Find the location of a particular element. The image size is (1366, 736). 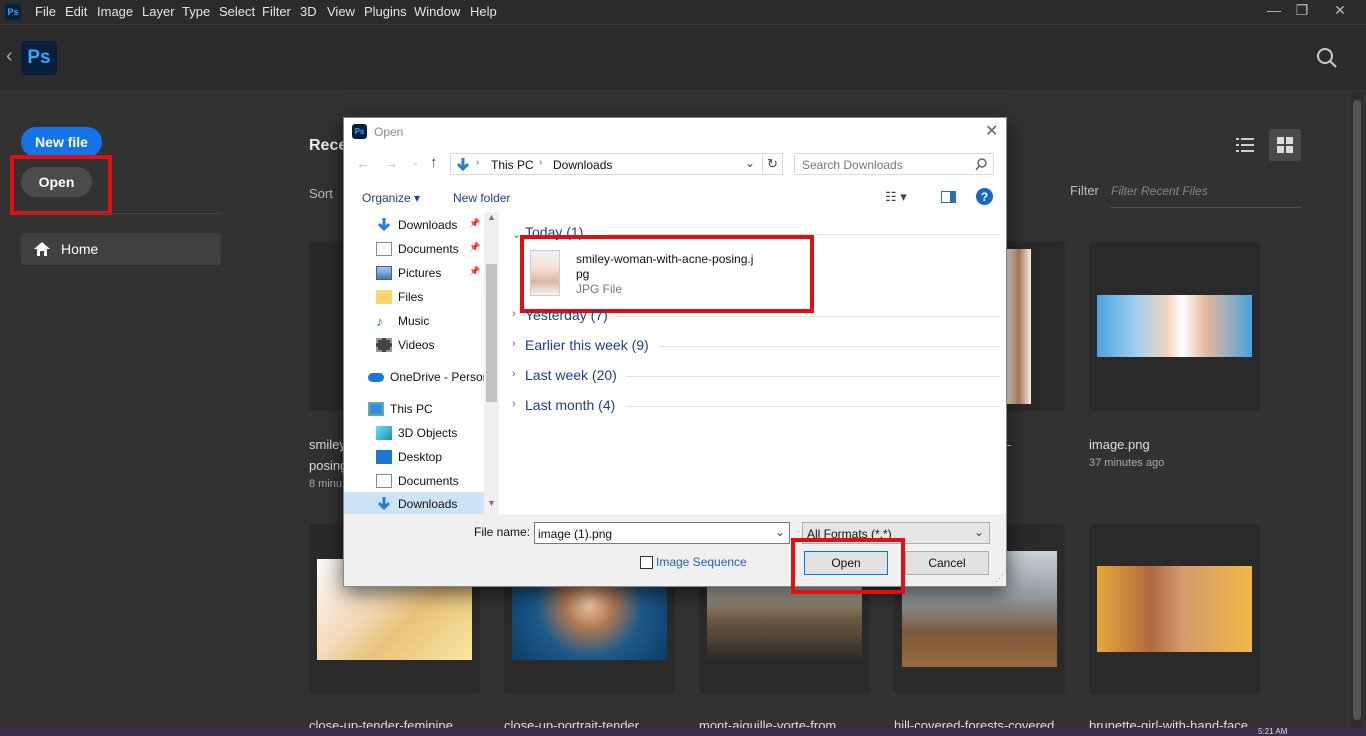

file-name-label: File name: is located at coordinates (502, 532).